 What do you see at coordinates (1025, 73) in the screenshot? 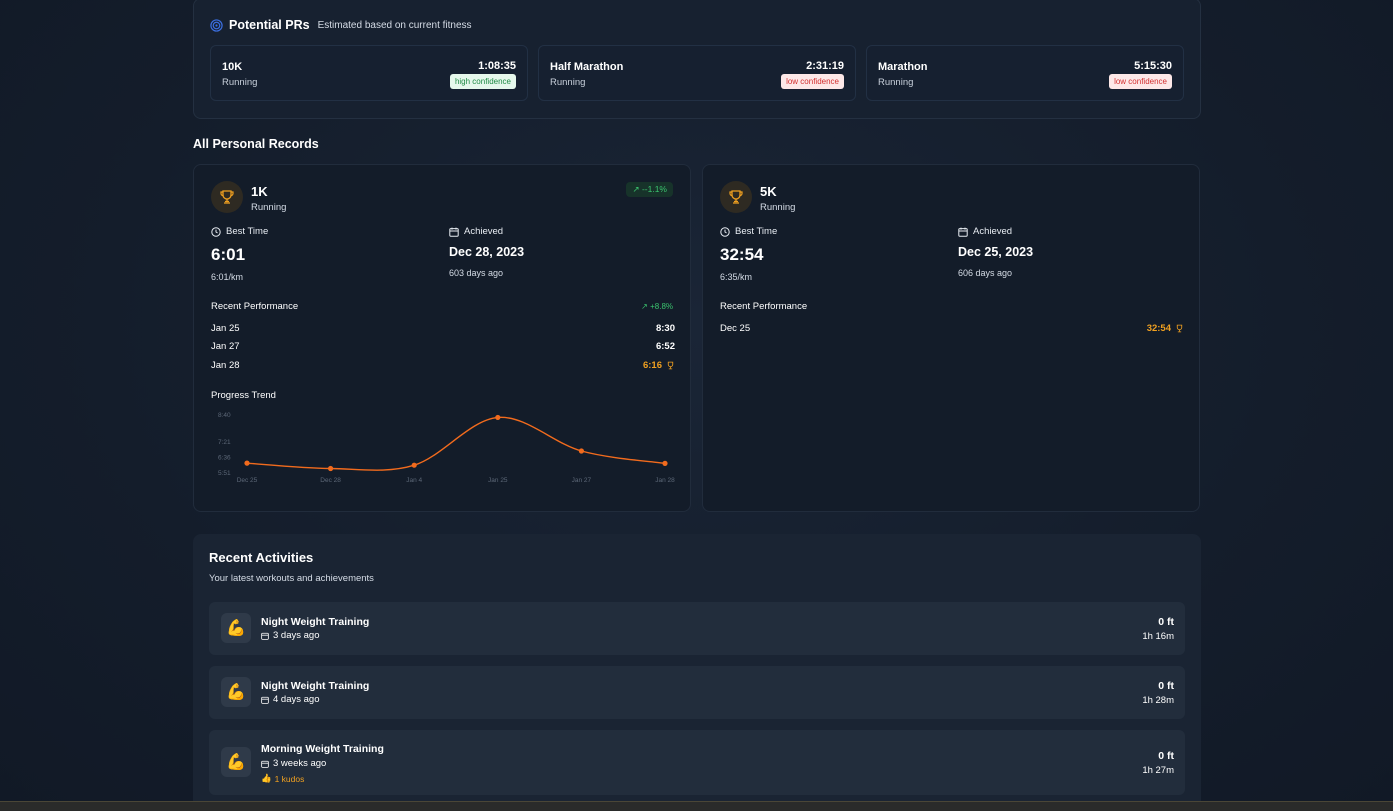
I see `potential-pr-card-marathon: Marathon Running 5:15:30 low confidence` at bounding box center [1025, 73].